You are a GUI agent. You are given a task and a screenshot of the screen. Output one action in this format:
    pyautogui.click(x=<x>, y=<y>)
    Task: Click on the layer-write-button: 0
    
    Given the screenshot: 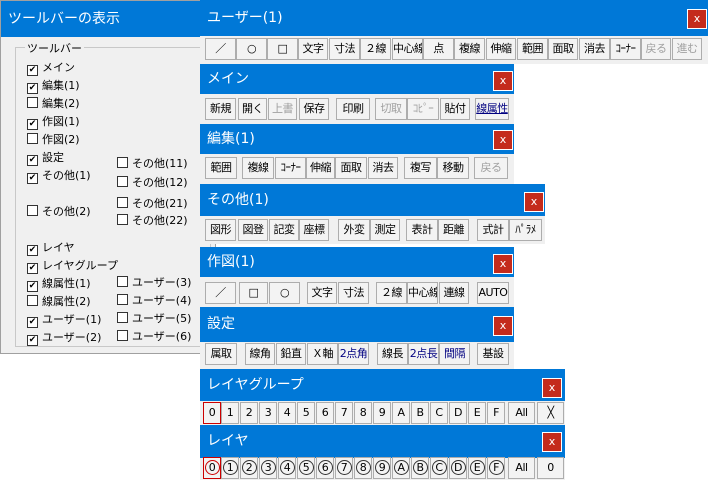 What is the action you would take?
    pyautogui.click(x=550, y=468)
    